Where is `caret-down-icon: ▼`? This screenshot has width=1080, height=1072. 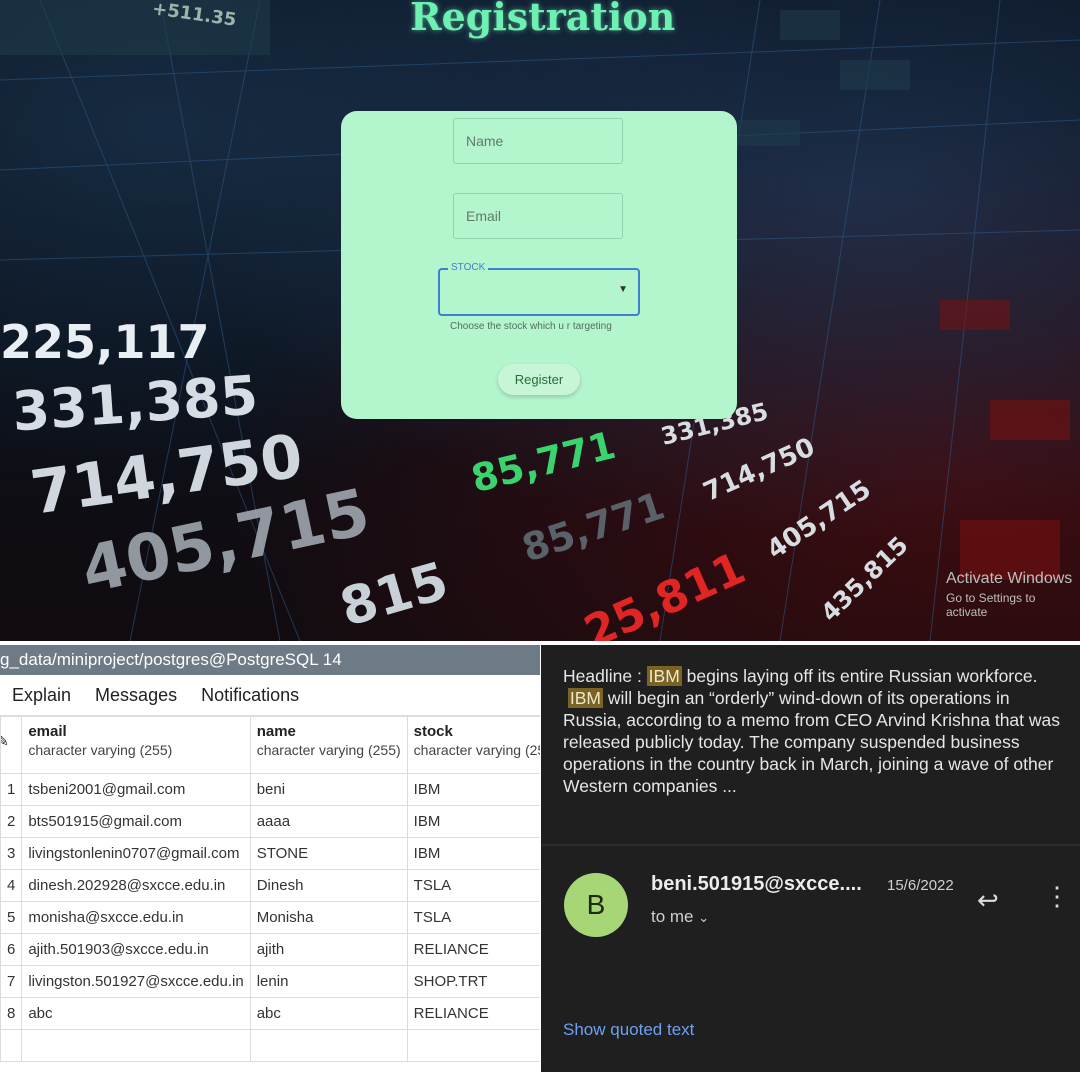
caret-down-icon: ▼ is located at coordinates (623, 289).